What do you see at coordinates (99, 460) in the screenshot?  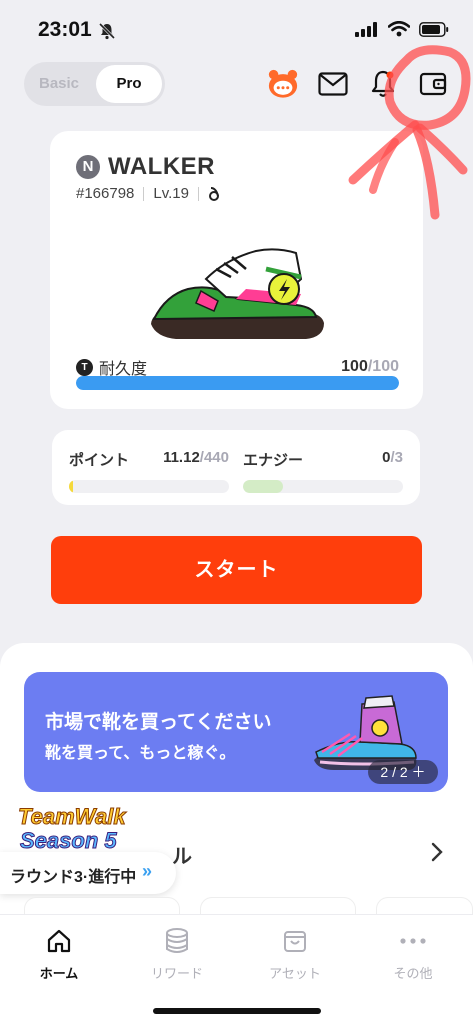 I see `points-label: ポイント` at bounding box center [99, 460].